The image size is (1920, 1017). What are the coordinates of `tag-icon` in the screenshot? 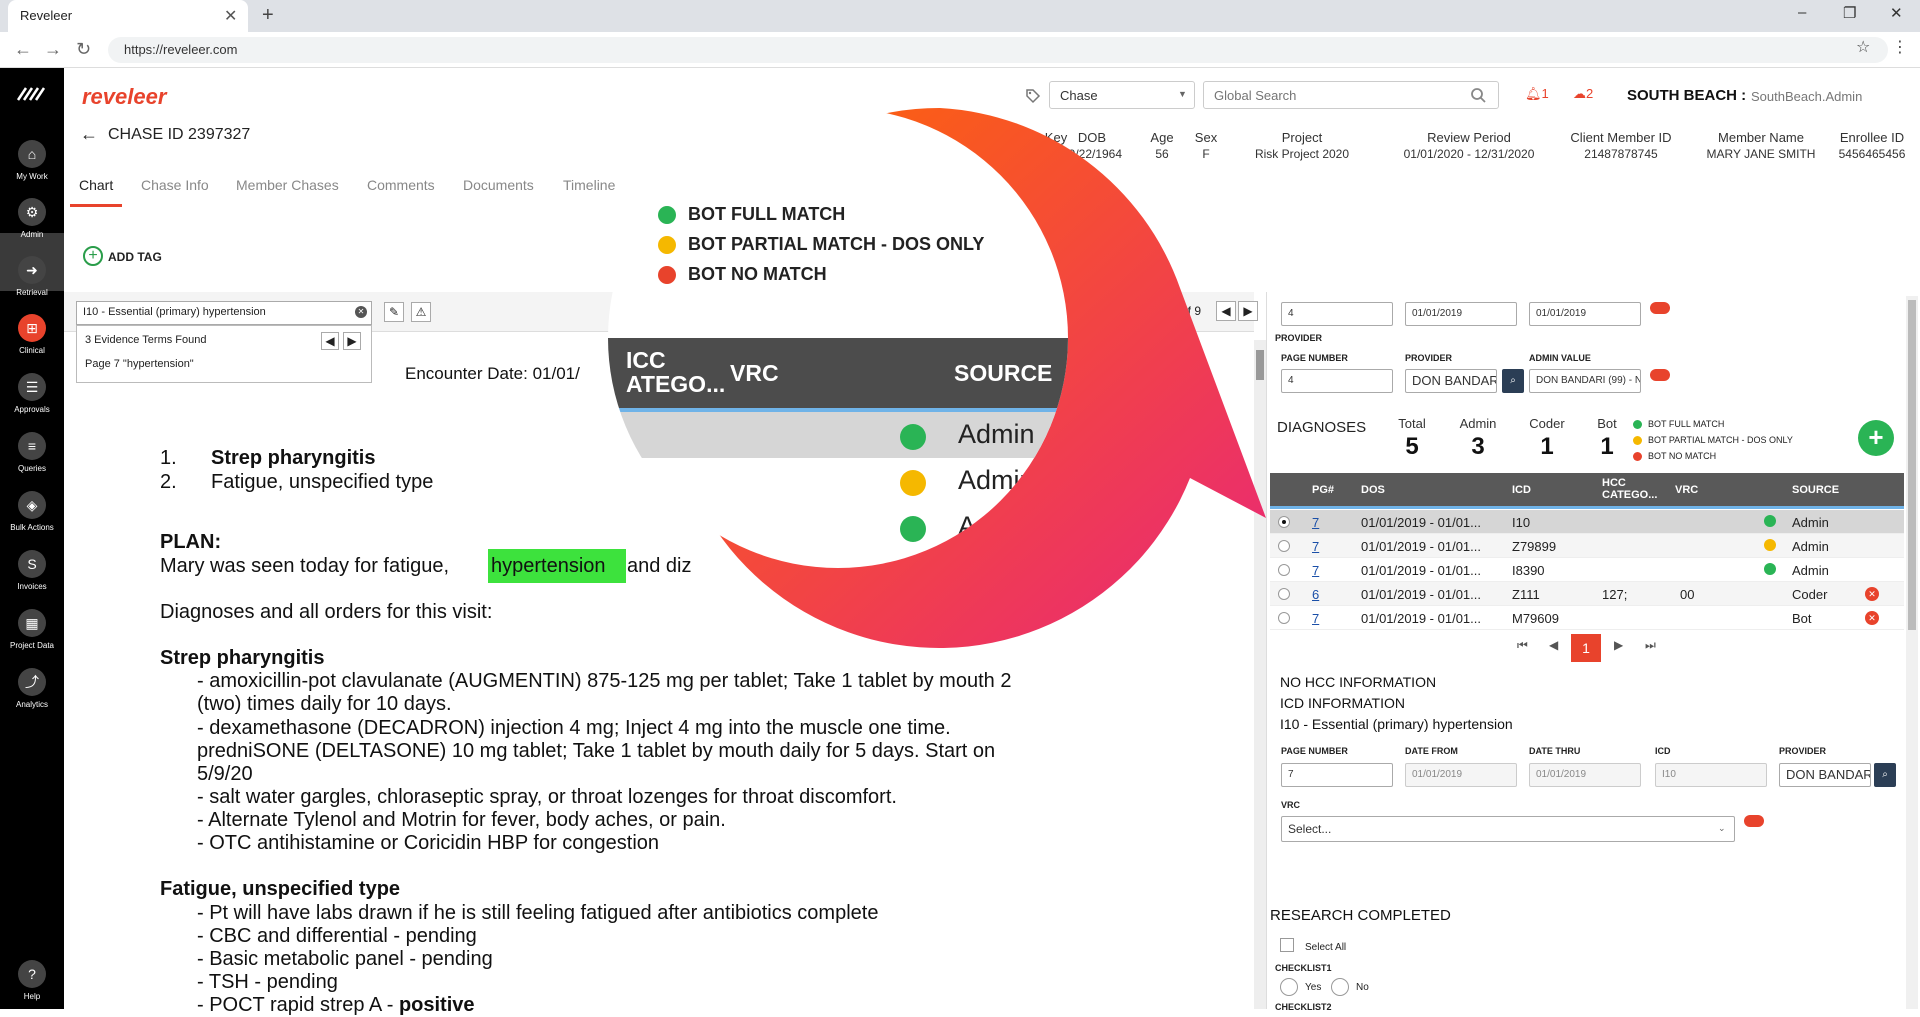 It's located at (1033, 96).